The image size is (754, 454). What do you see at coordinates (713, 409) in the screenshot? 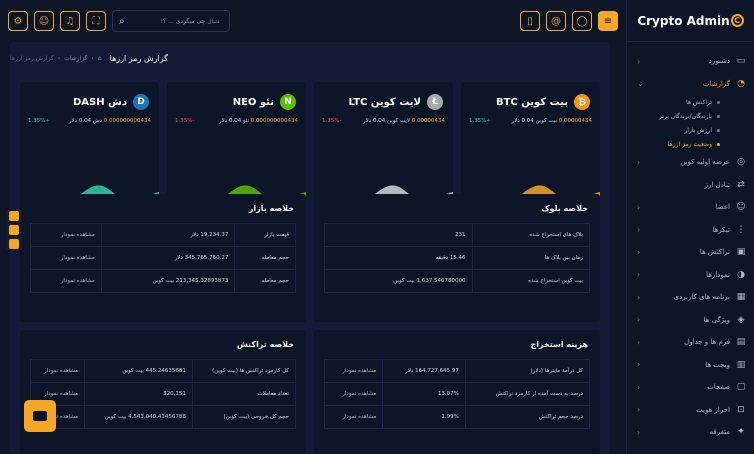
I see `sidebar-item-label: احراز هویت` at bounding box center [713, 409].